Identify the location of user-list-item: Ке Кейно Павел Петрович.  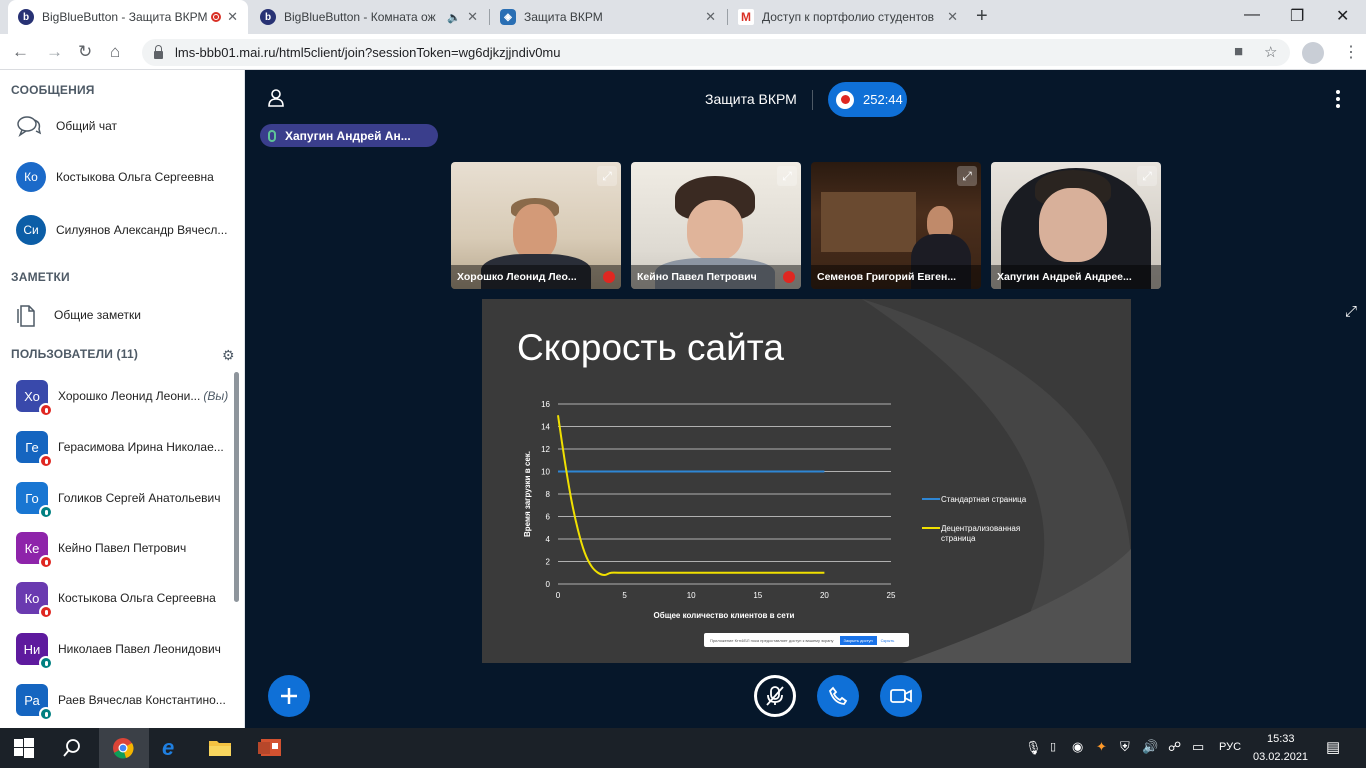
(127, 550).